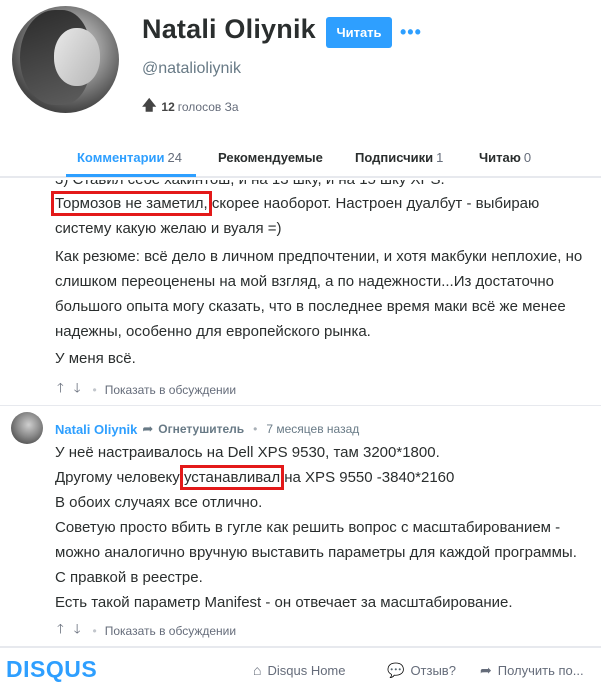  I want to click on tab-followers: Подписчики 1, so click(399, 157).